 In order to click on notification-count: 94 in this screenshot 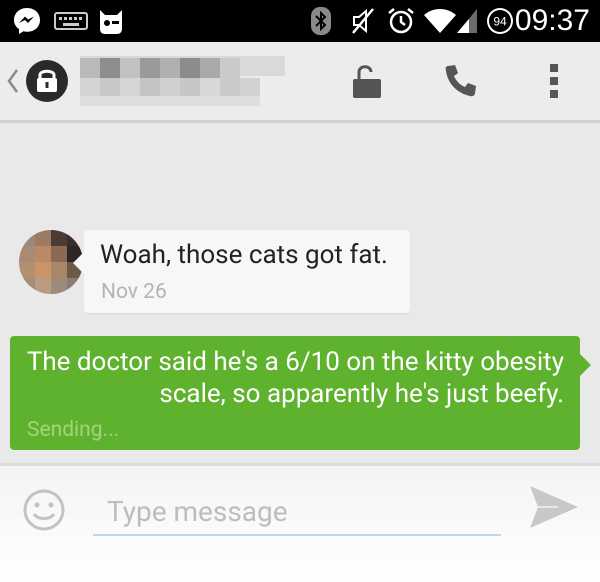, I will do `click(500, 22)`.